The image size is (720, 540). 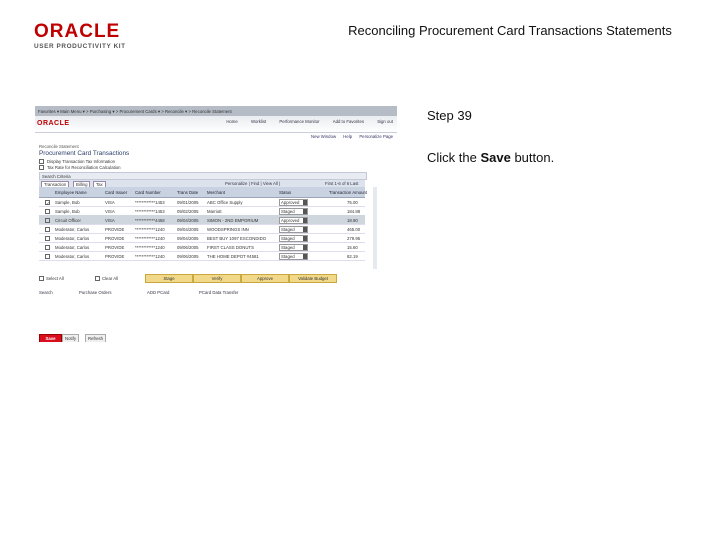 I want to click on performance-monitor-link: Performance Monitor, so click(x=299, y=121).